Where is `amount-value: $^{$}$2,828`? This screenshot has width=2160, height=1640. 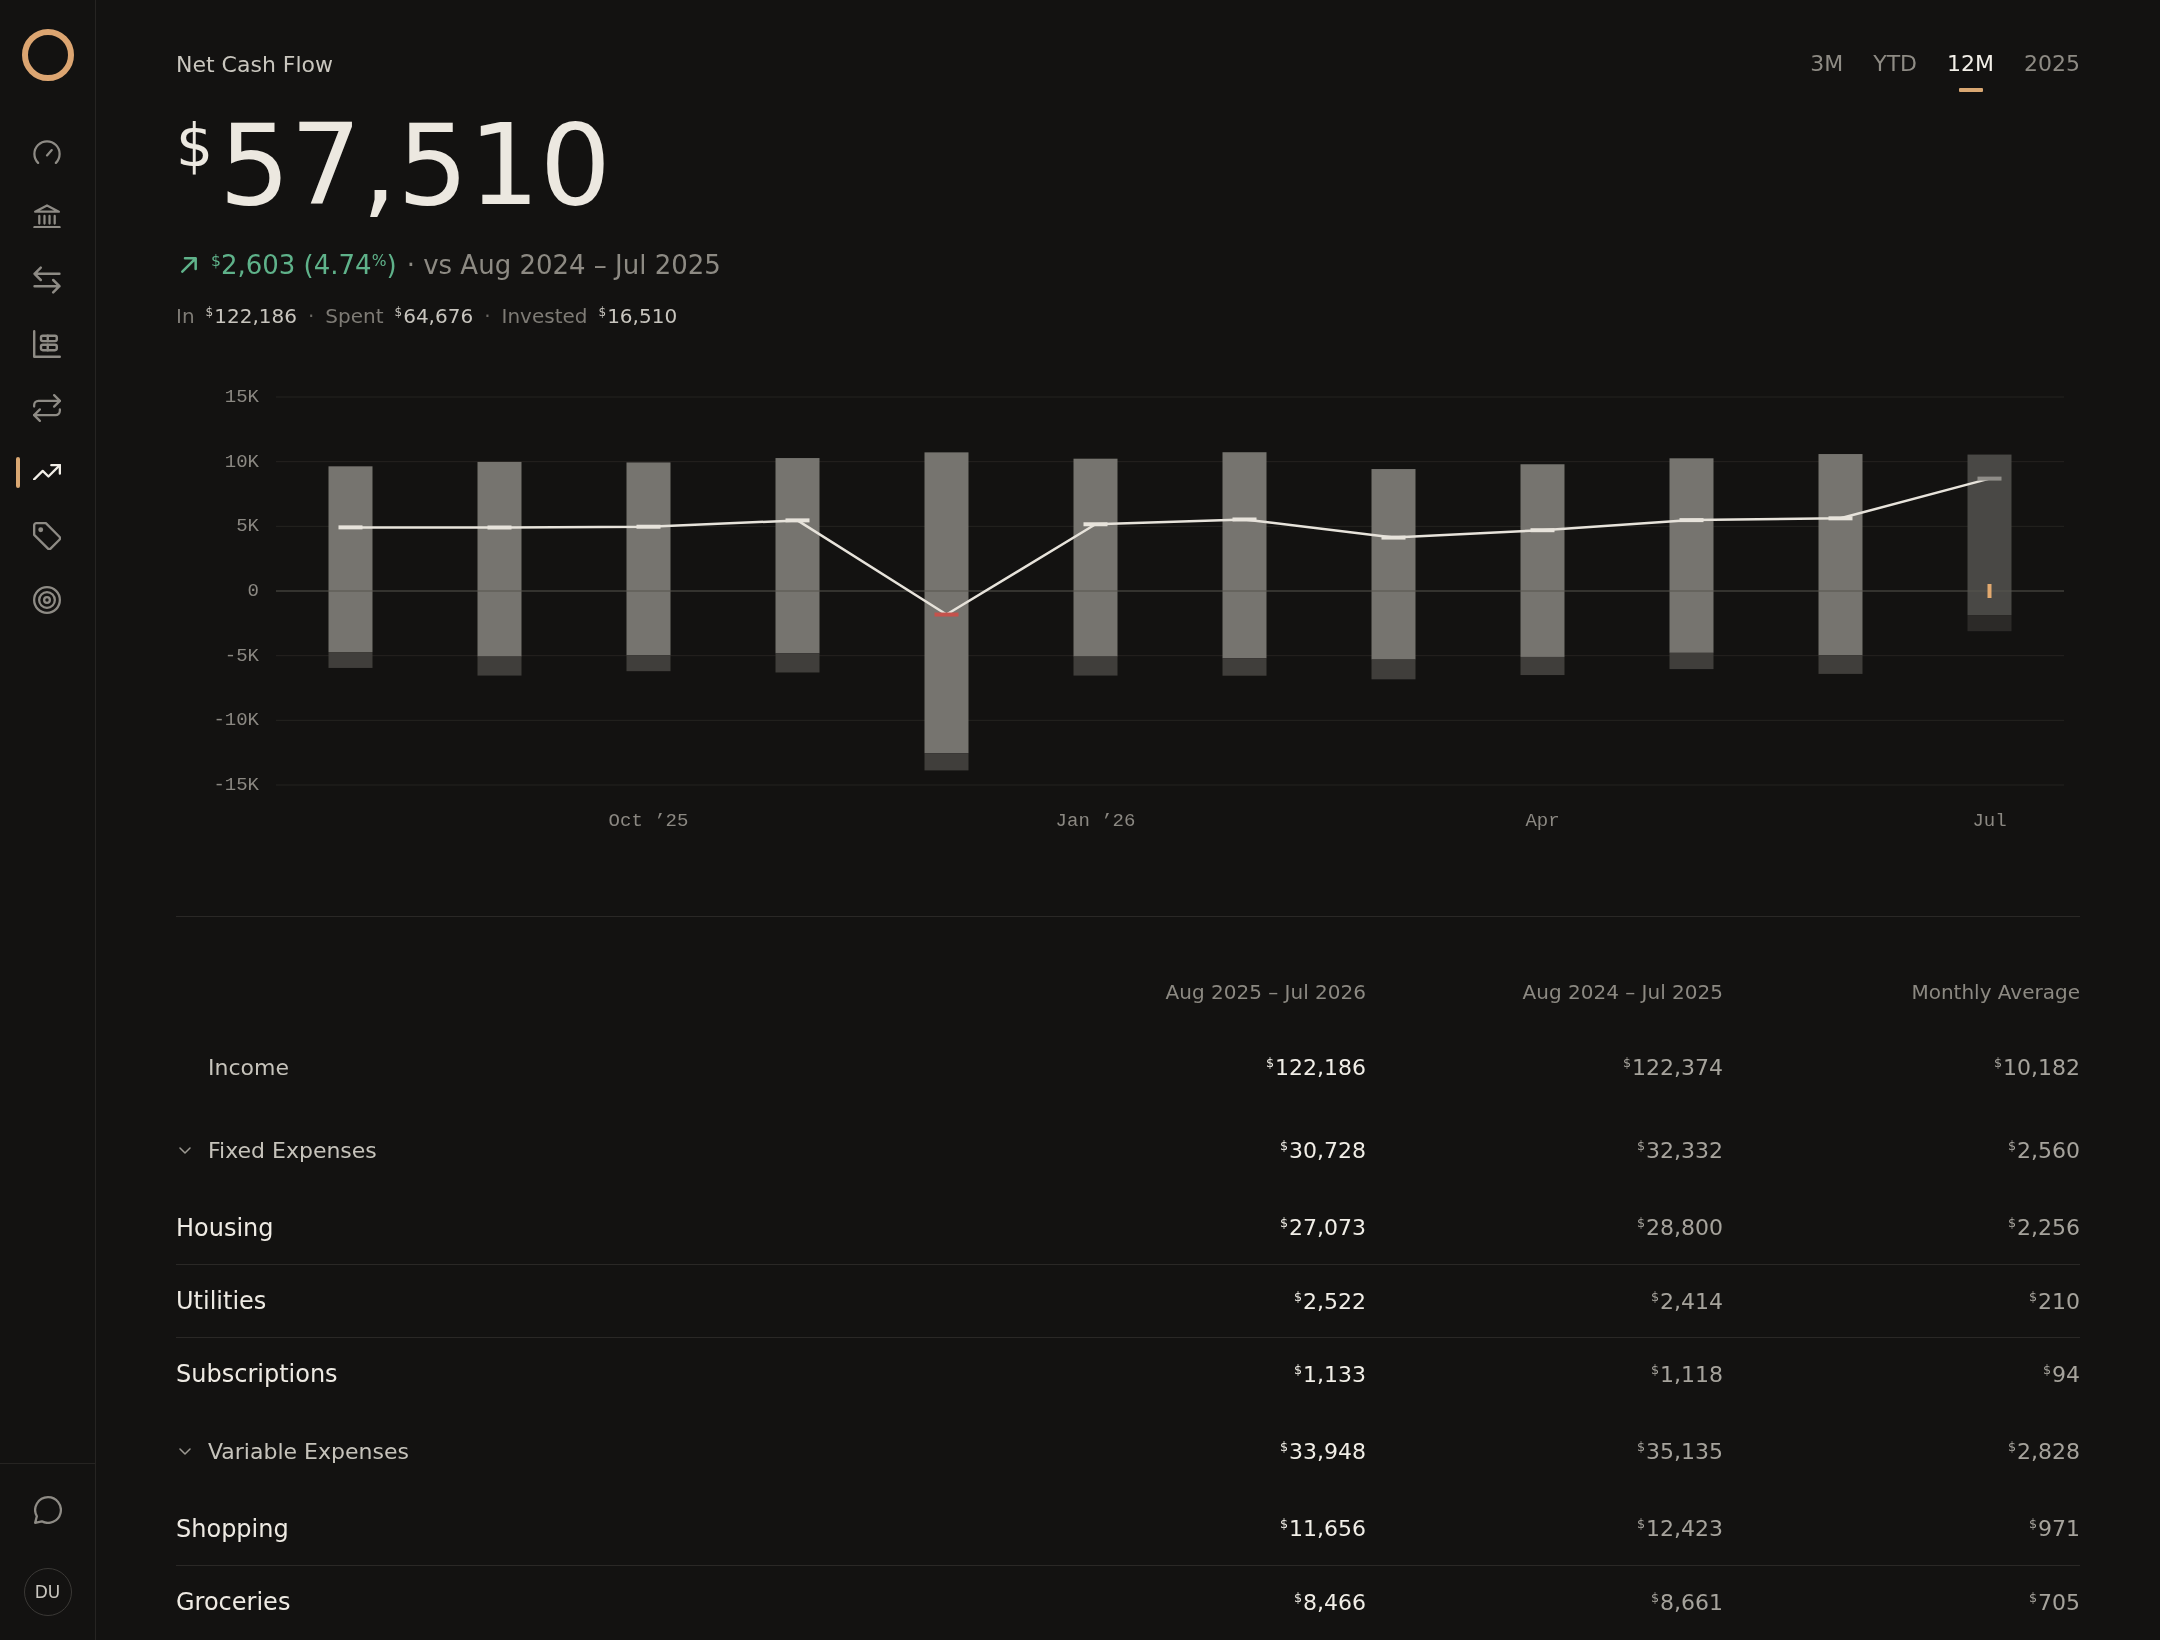
amount-value: $^{$}$2,828 is located at coordinates (2043, 1451).